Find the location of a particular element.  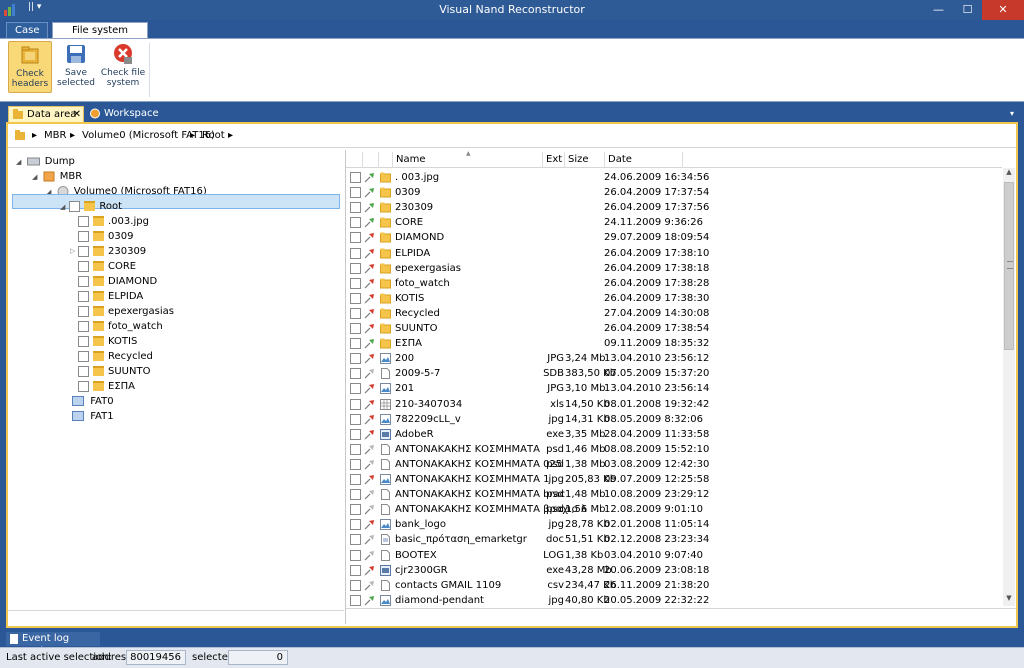

tree-node-root: ◢ Root is located at coordinates (91, 206).